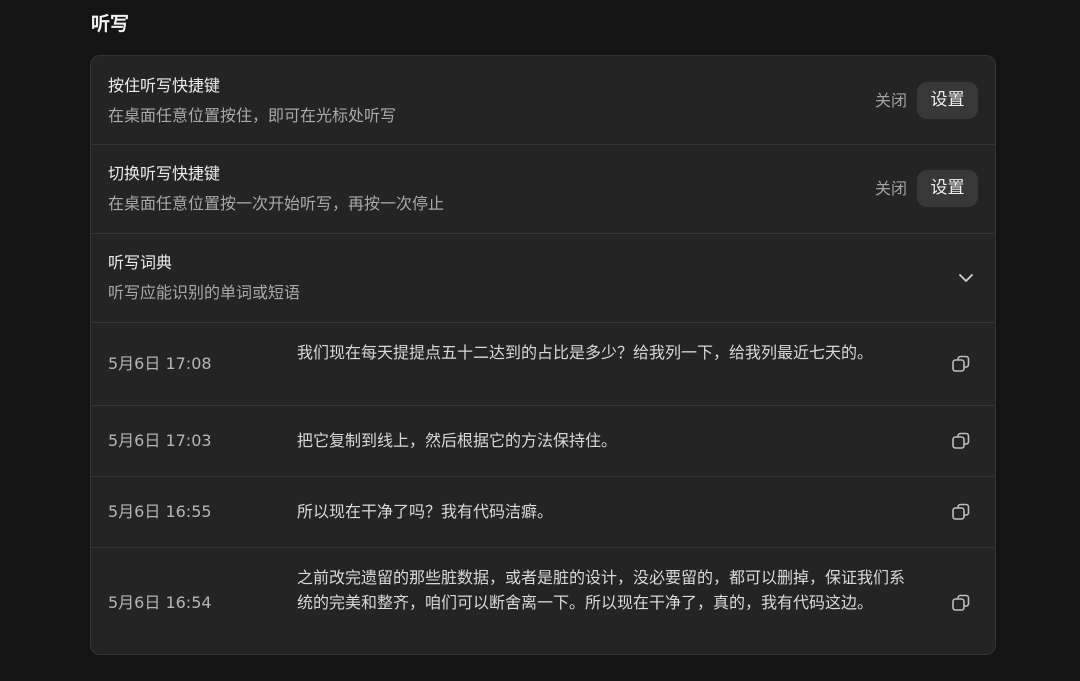 Image resolution: width=1080 pixels, height=681 pixels. Describe the element at coordinates (425, 511) in the screenshot. I see `history-text: 所以现在干净了吗？我有代码洁癖。` at that location.